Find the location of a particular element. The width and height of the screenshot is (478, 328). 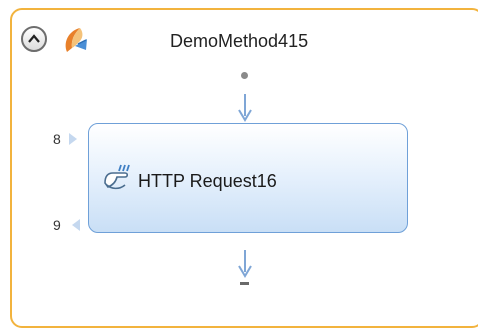

activity-label: HTTP Request16 is located at coordinates (207, 181).